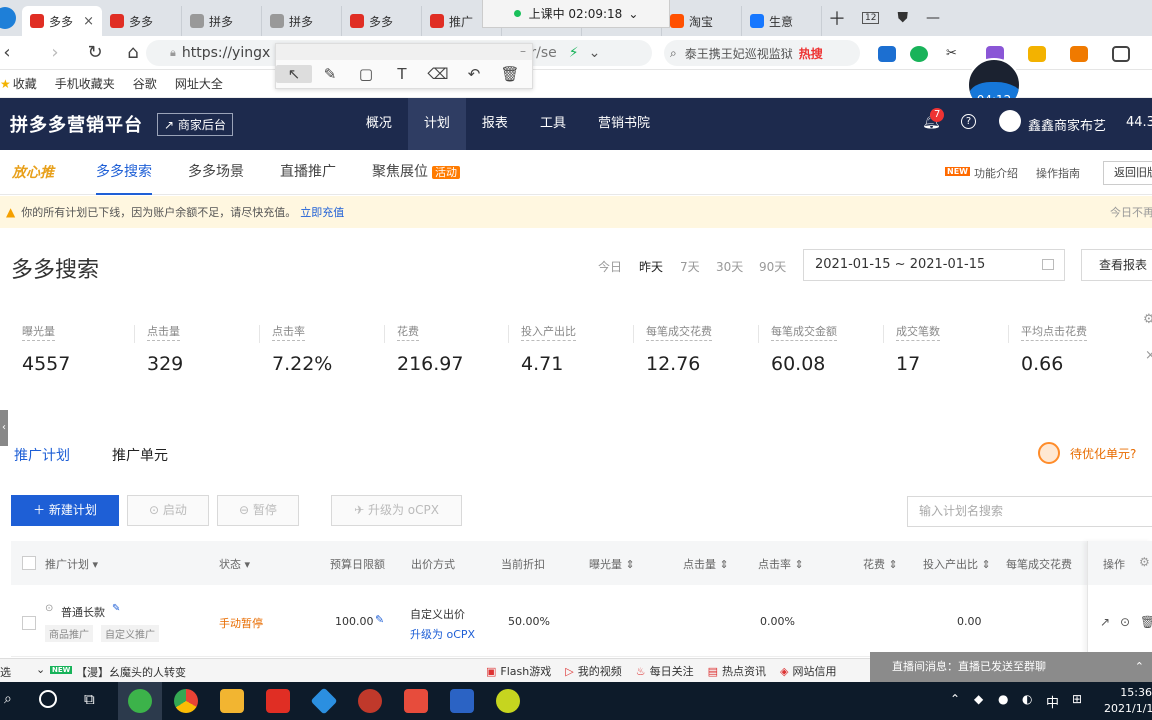  What do you see at coordinates (612, 564) in the screenshot?
I see `col-impressions: 曝光量 ⇕` at bounding box center [612, 564].